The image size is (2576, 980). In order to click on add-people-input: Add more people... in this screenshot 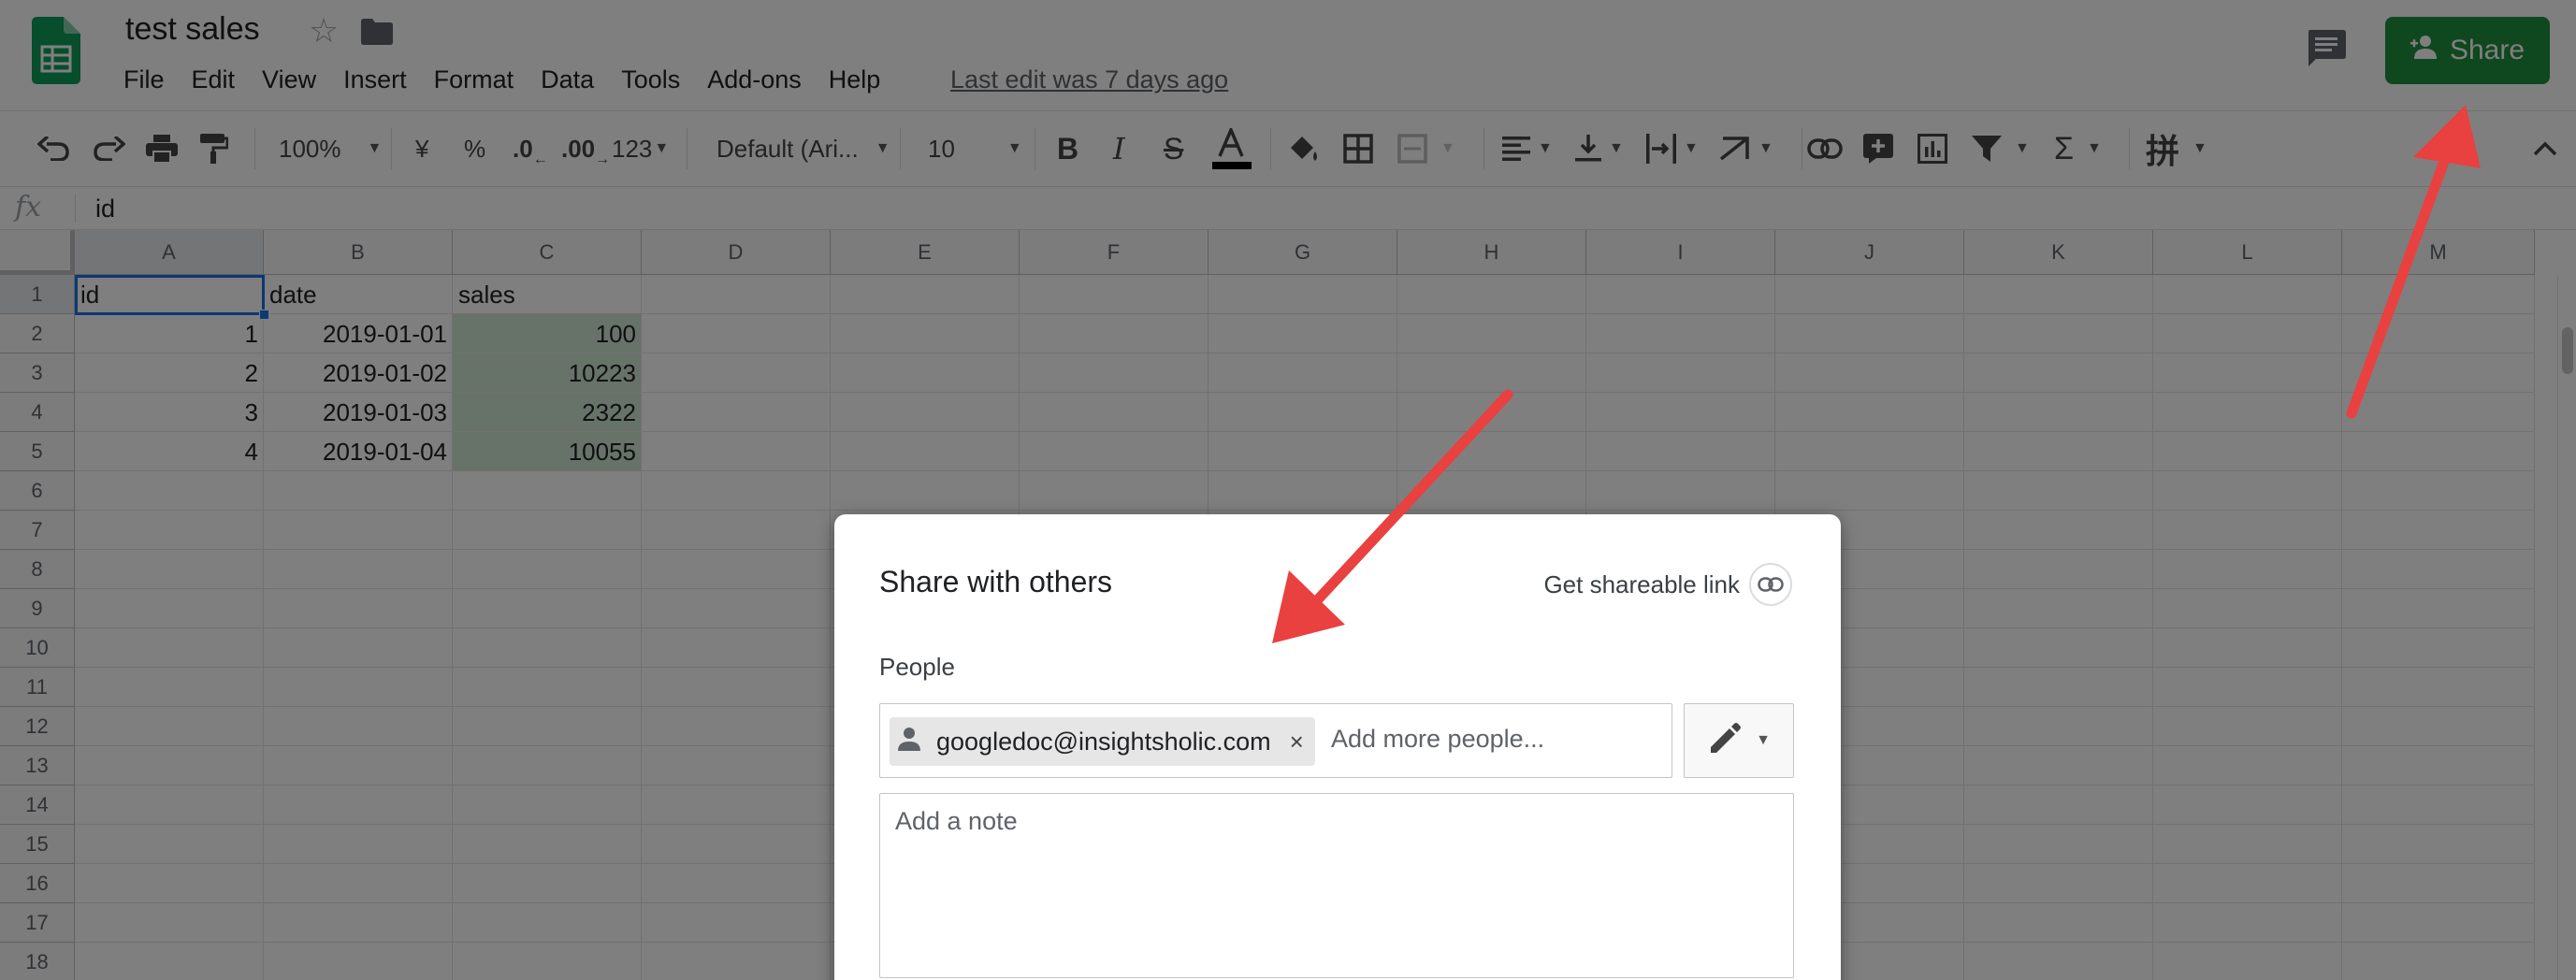, I will do `click(1437, 739)`.